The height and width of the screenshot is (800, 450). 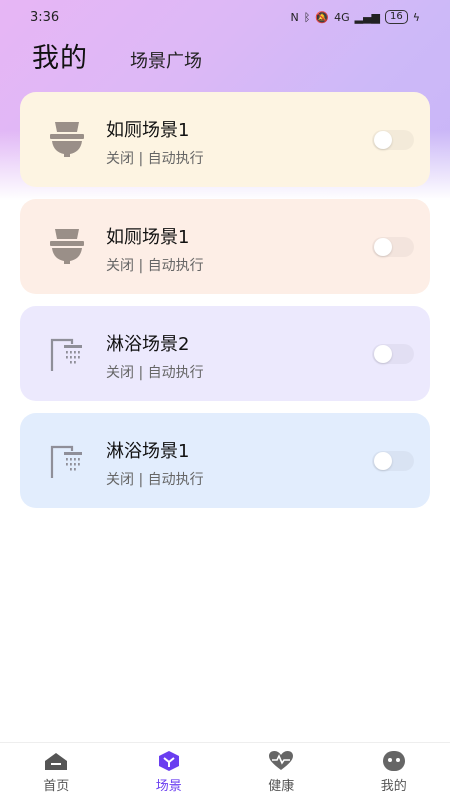 What do you see at coordinates (148, 451) in the screenshot?
I see `scene-name: 淋浴场景1` at bounding box center [148, 451].